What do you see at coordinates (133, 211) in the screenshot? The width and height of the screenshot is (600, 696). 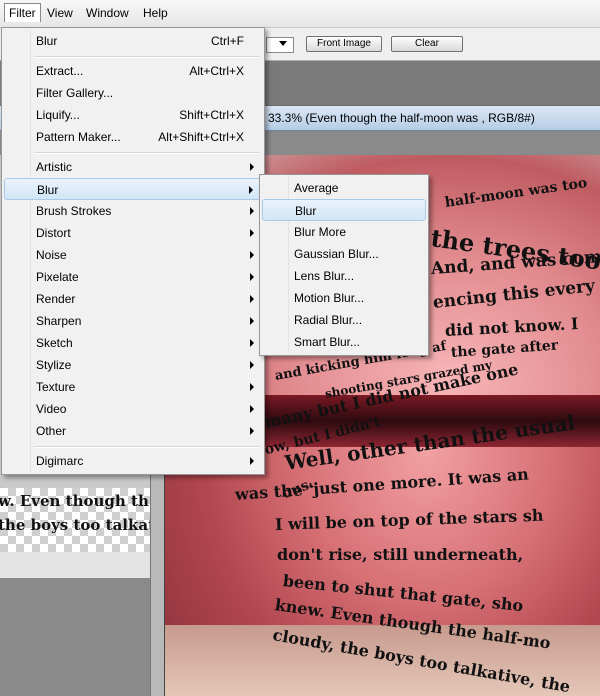 I see `menu-item-brush-strokes: Brush Strokes` at bounding box center [133, 211].